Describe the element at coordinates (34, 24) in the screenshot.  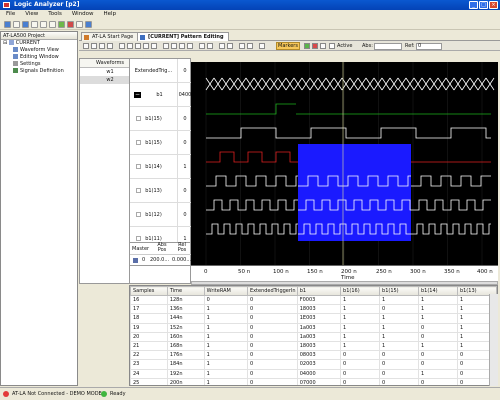
I see `cut-icon` at that location.